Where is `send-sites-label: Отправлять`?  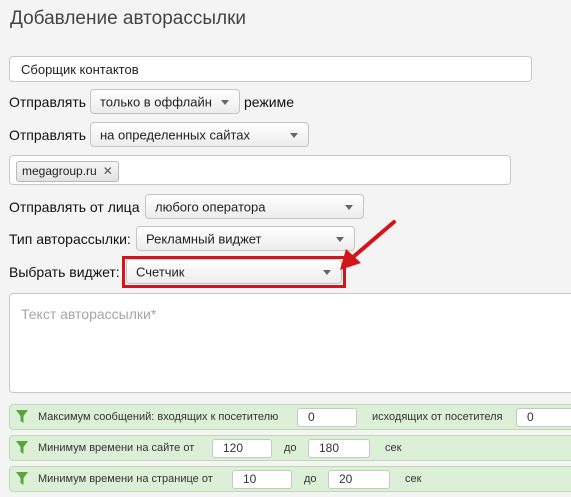 send-sites-label: Отправлять is located at coordinates (48, 135).